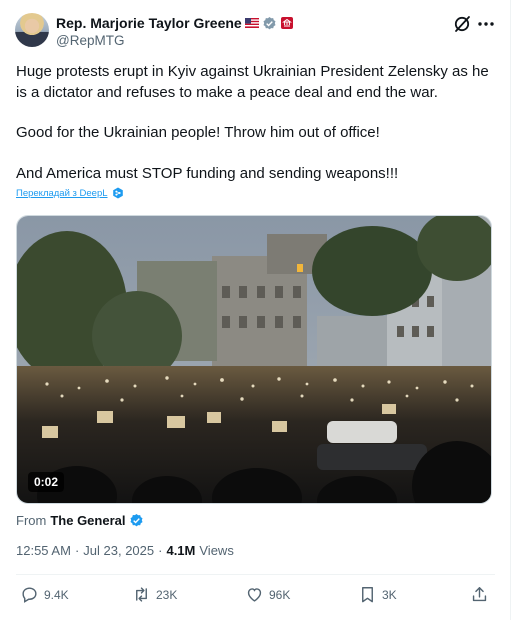  I want to click on government-verified-icon, so click(269, 23).